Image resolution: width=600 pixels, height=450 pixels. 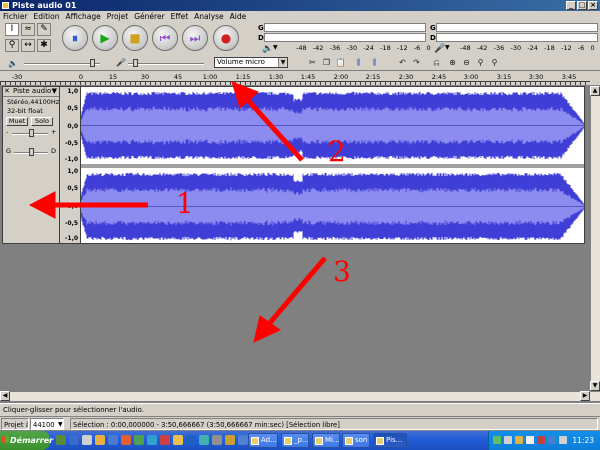 I want to click on annotation-label-1: 1, so click(x=185, y=203).